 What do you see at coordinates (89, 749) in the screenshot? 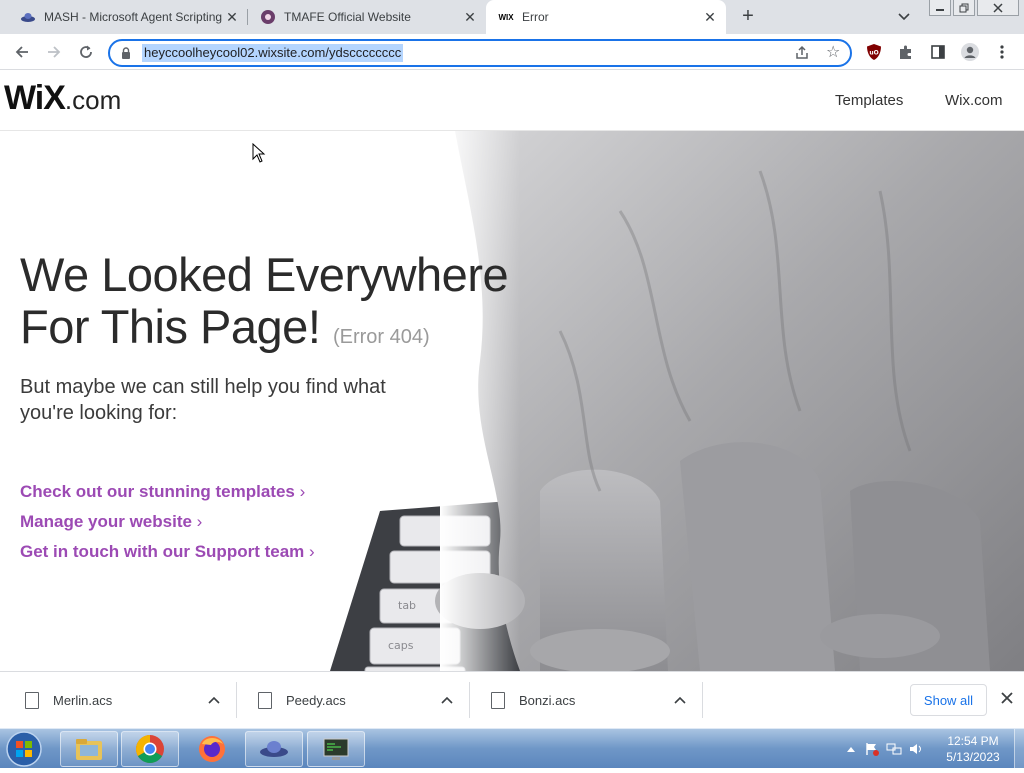
I see `taskbar-explorer` at bounding box center [89, 749].